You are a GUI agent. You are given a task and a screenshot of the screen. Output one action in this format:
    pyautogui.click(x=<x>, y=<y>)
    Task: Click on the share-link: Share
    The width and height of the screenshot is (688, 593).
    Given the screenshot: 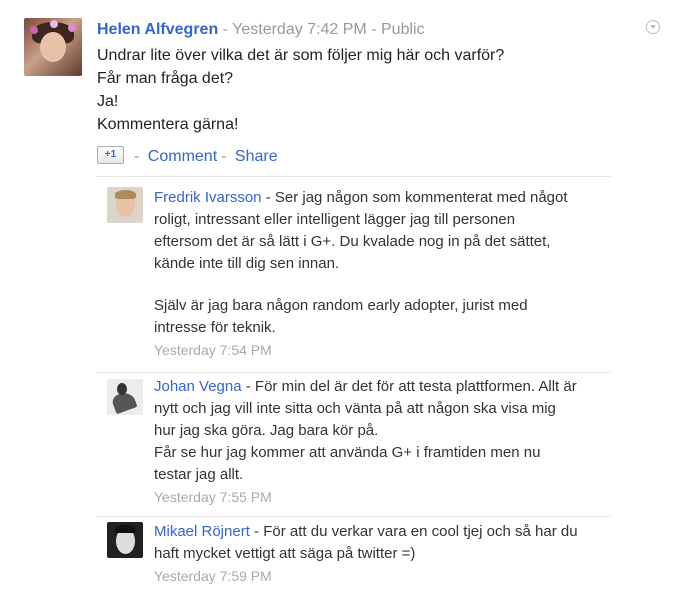 What is the action you would take?
    pyautogui.click(x=256, y=156)
    